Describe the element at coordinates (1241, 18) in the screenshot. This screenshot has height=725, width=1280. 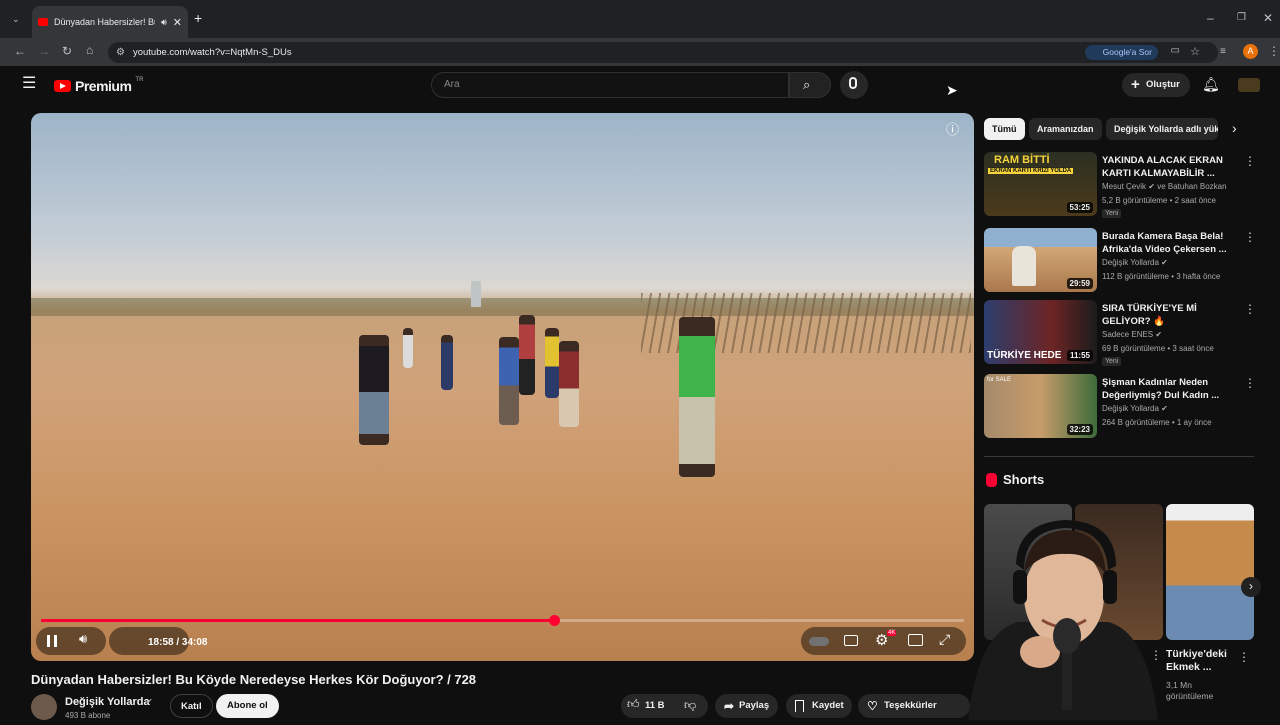
I see `maximize-icon: ❐` at that location.